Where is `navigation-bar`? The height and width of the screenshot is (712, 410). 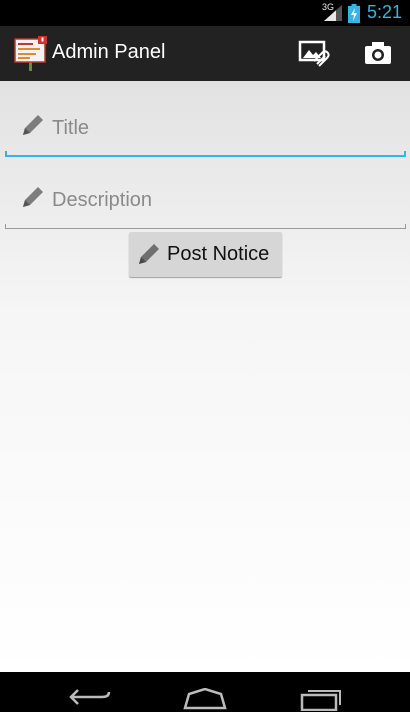 navigation-bar is located at coordinates (205, 692).